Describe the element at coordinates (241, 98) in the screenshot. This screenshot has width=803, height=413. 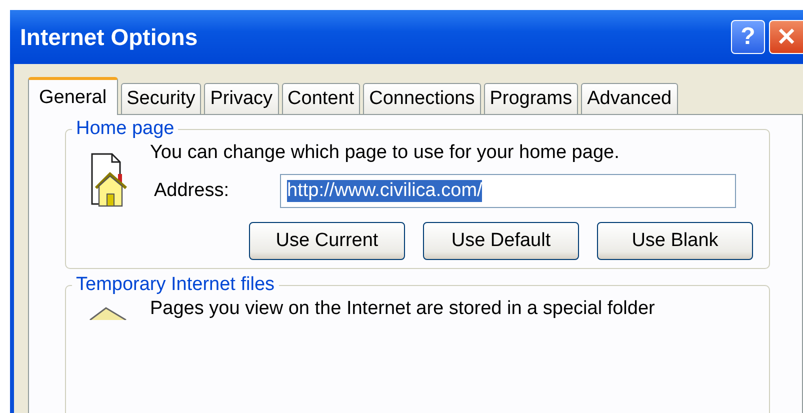
I see `tab: Privacy` at that location.